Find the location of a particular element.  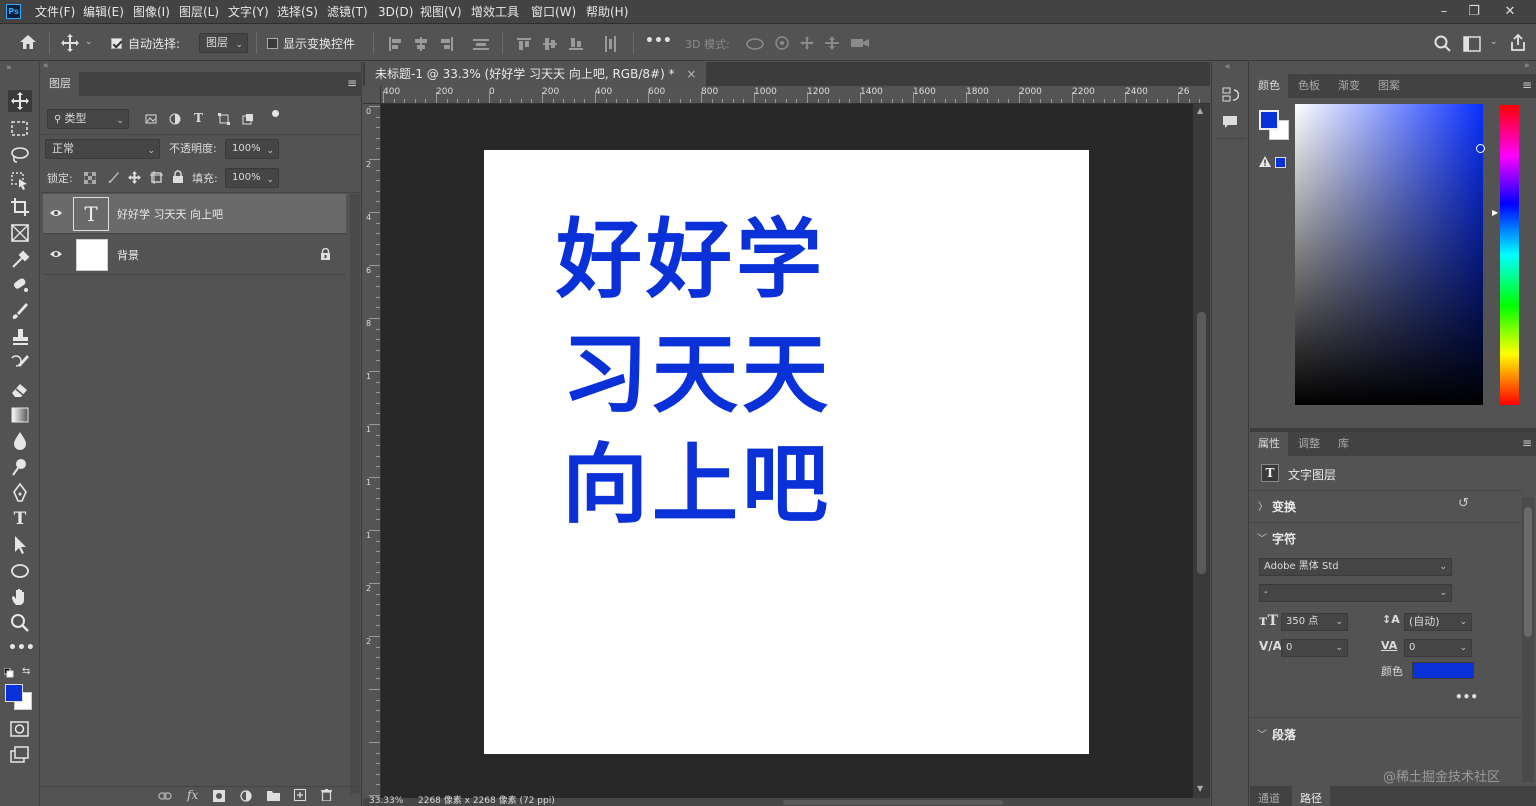

pixel-filter-icon is located at coordinates (151, 119).